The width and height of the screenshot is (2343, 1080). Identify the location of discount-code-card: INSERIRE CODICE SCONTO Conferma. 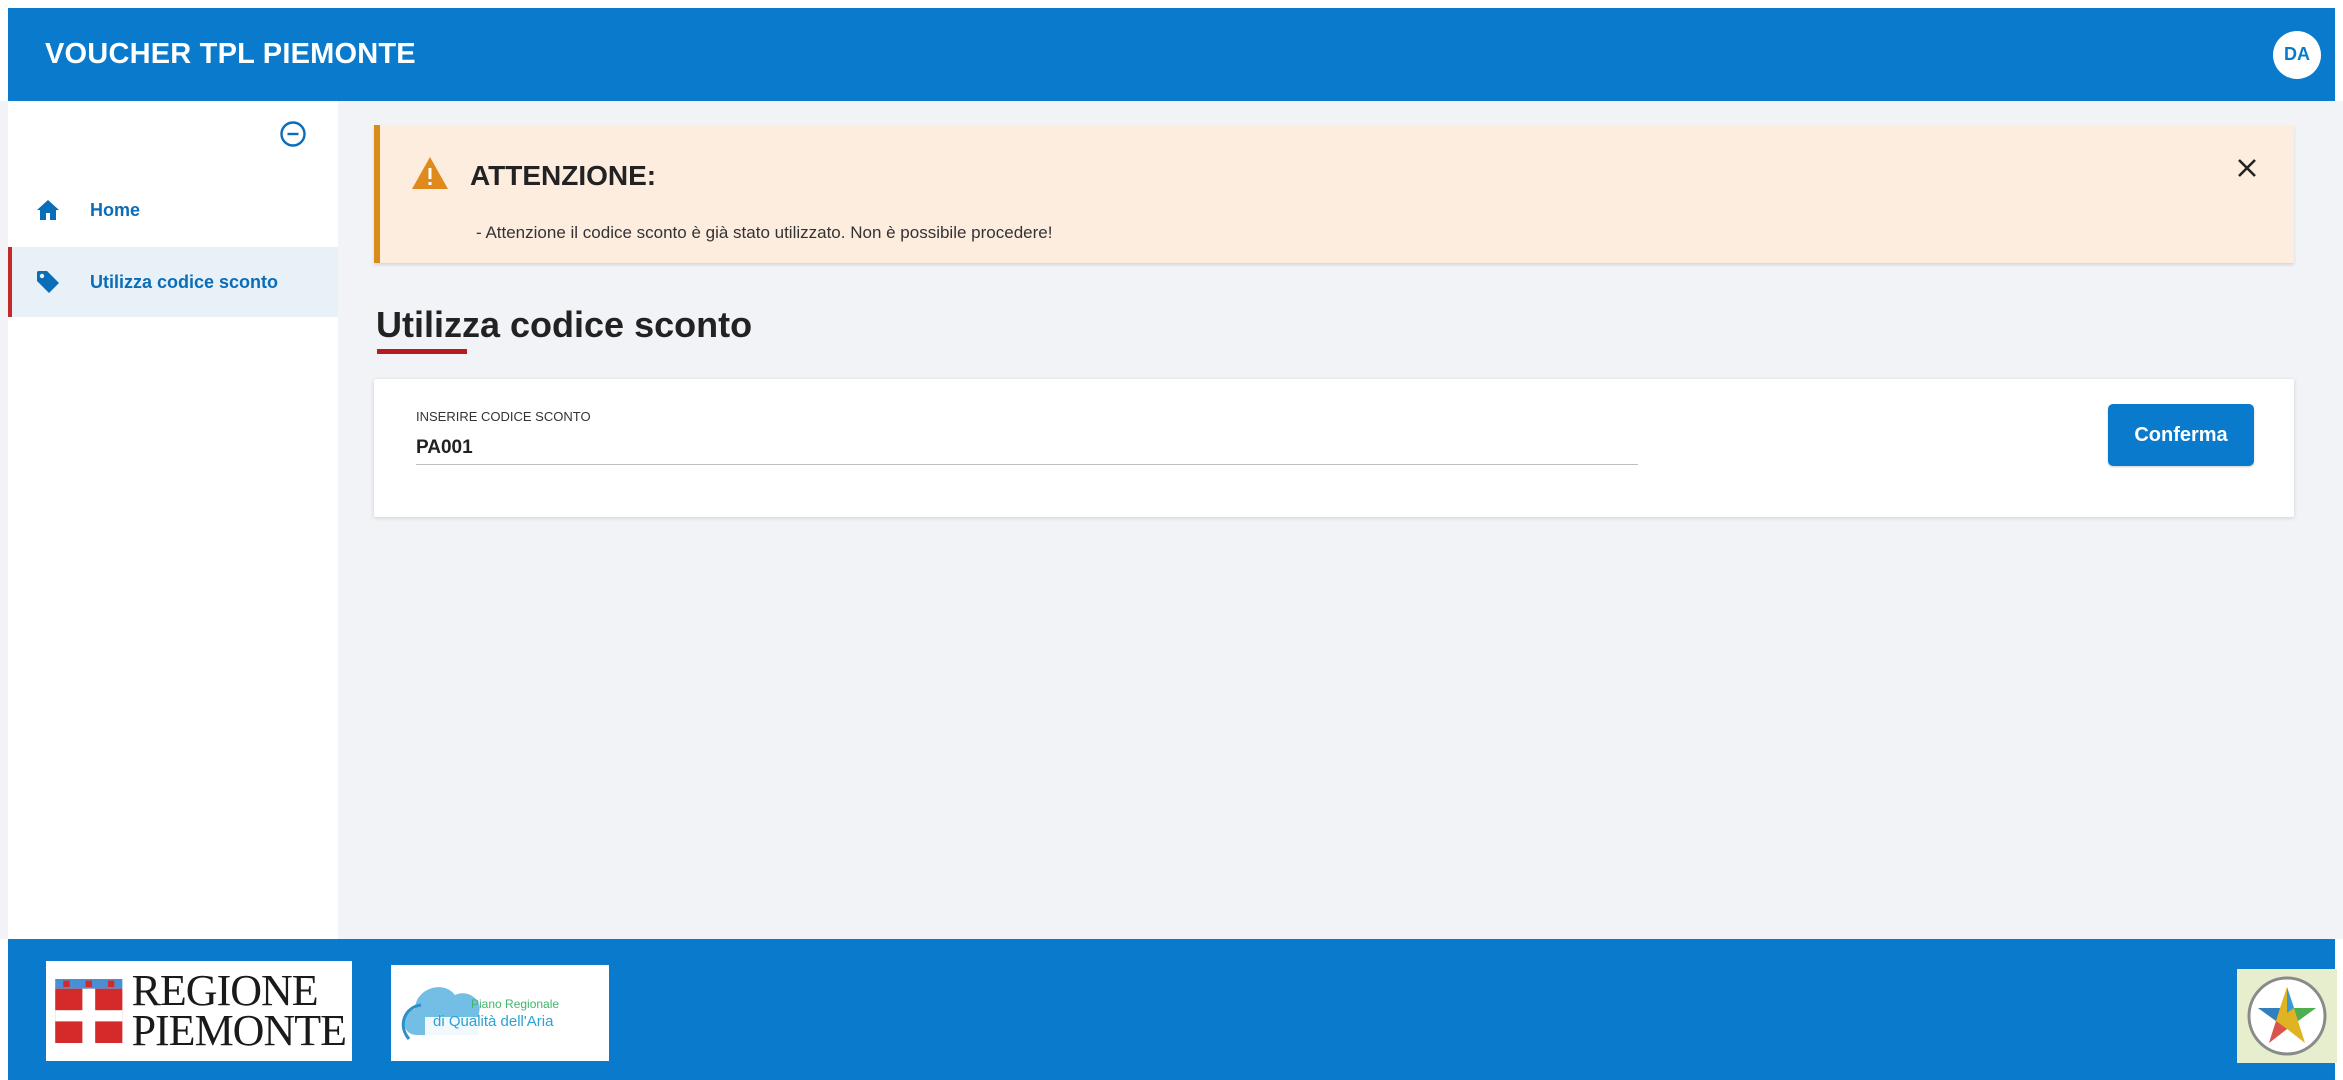
(1334, 448).